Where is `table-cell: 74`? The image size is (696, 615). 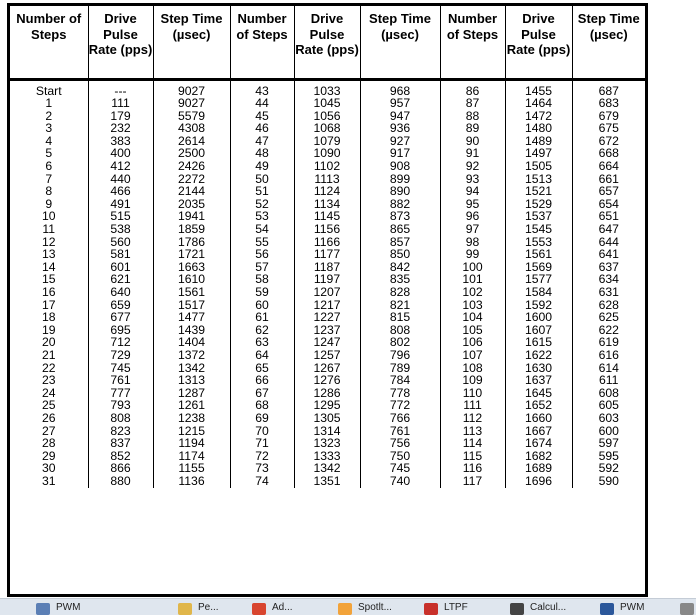
table-cell: 74 is located at coordinates (261, 481).